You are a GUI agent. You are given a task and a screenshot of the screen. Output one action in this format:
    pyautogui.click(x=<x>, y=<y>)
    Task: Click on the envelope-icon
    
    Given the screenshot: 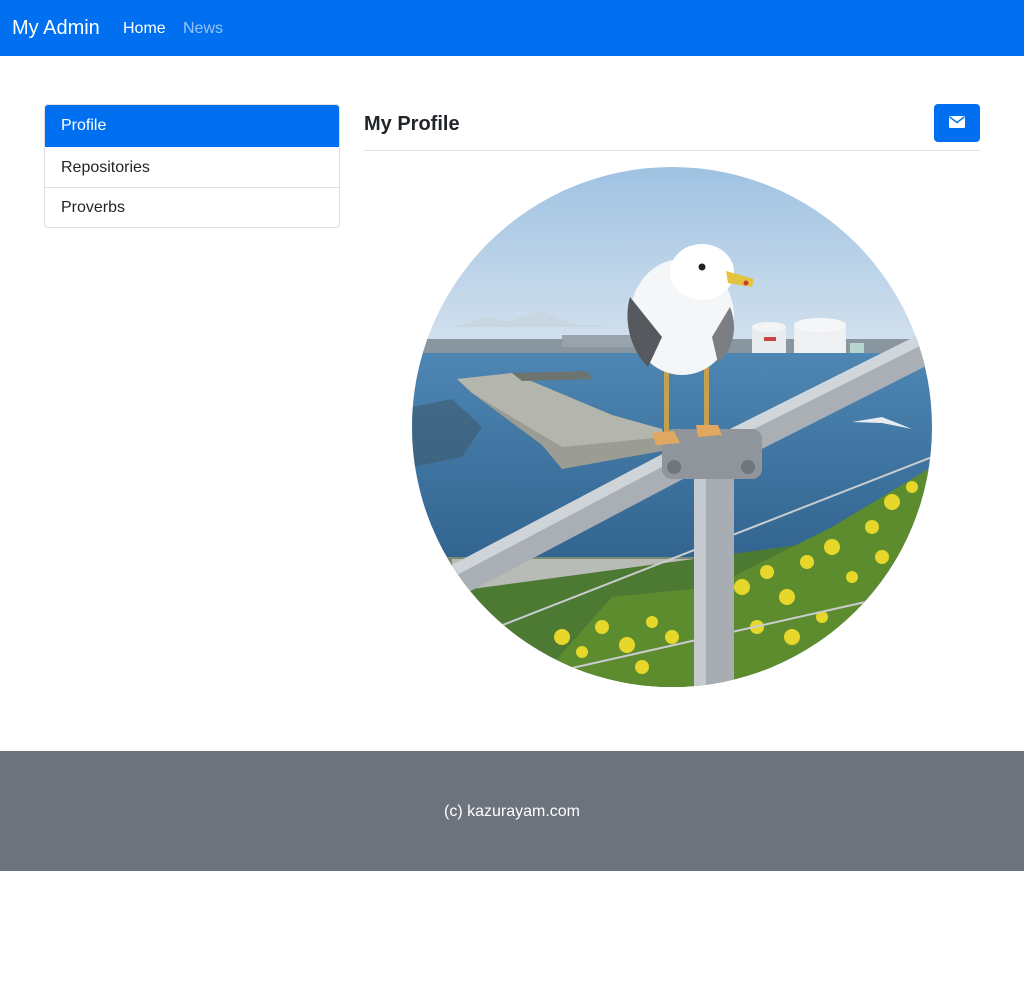 What is the action you would take?
    pyautogui.click(x=957, y=122)
    